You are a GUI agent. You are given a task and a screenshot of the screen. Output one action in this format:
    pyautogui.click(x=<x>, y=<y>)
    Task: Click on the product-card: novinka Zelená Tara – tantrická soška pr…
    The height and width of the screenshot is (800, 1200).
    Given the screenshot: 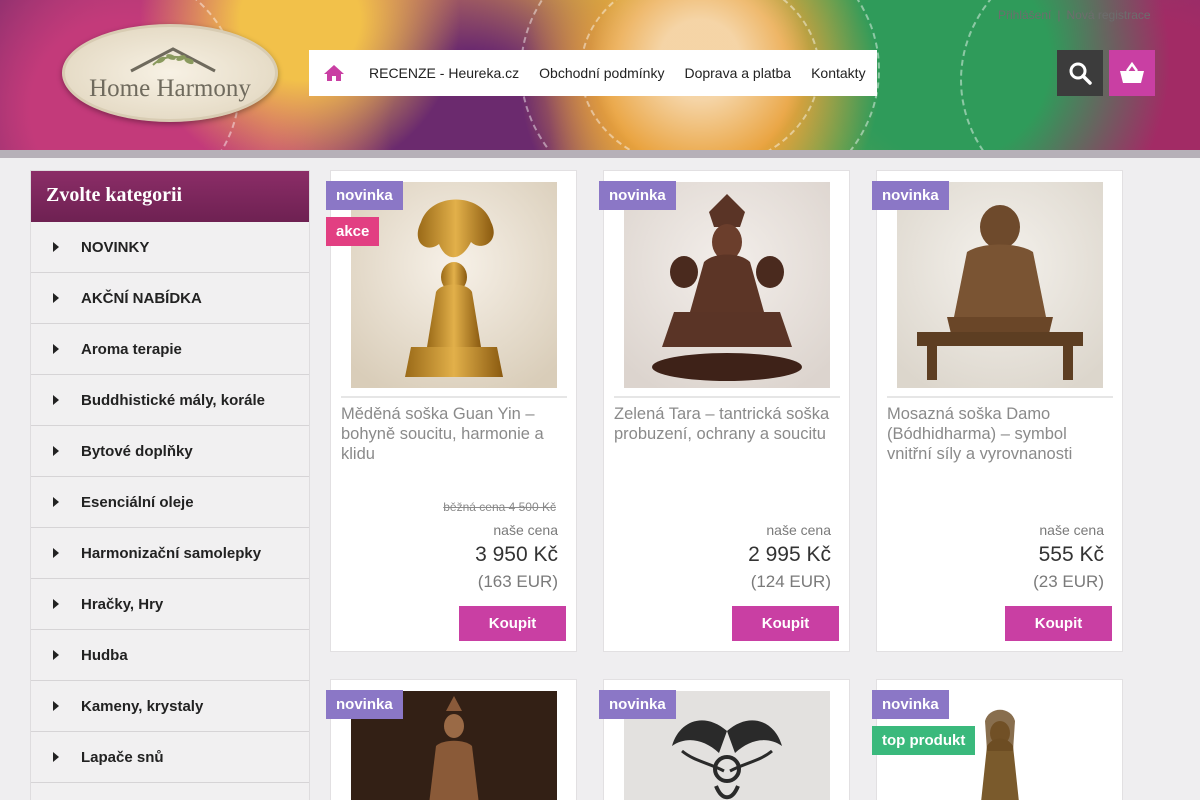 What is the action you would take?
    pyautogui.click(x=724, y=411)
    